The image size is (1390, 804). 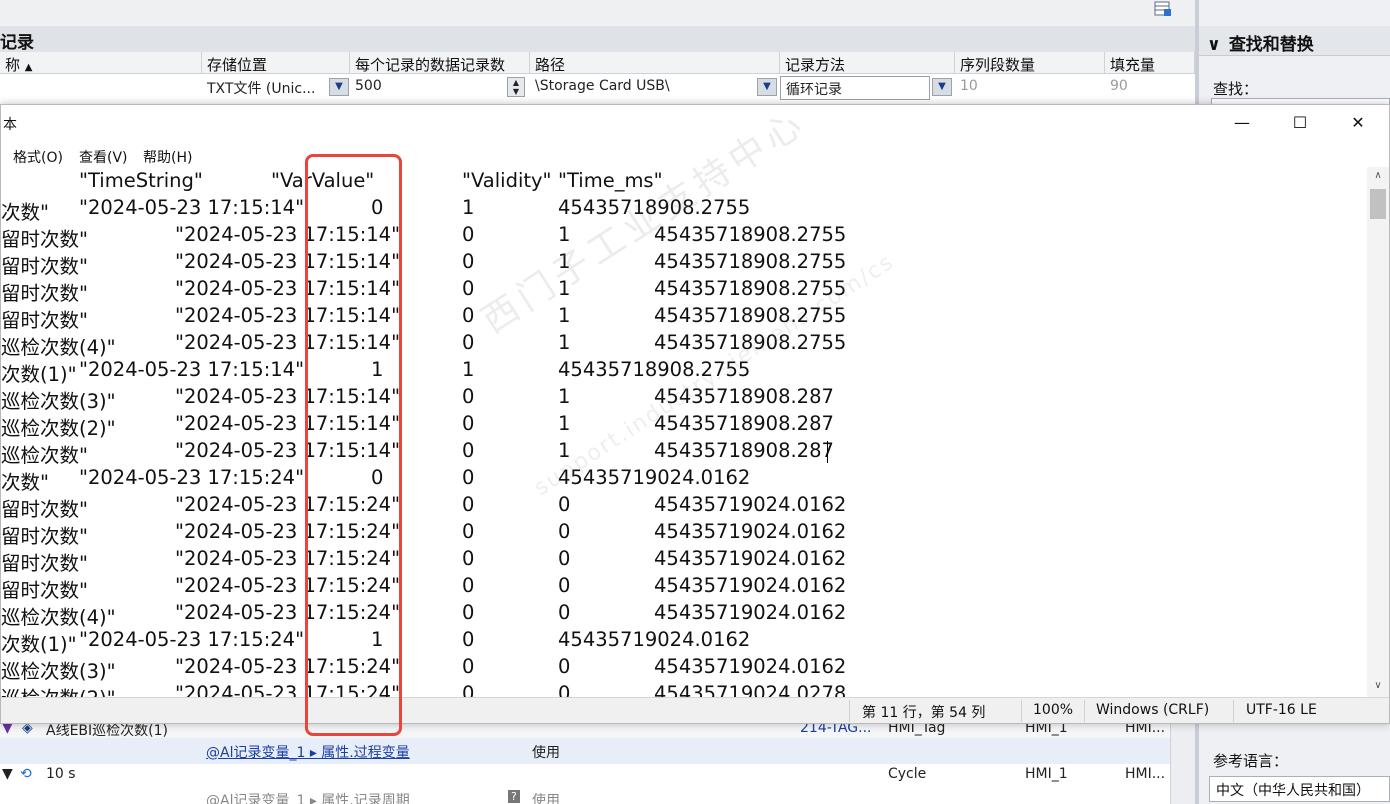 I want to click on chevron-down-icon: ∨, so click(x=1214, y=45).